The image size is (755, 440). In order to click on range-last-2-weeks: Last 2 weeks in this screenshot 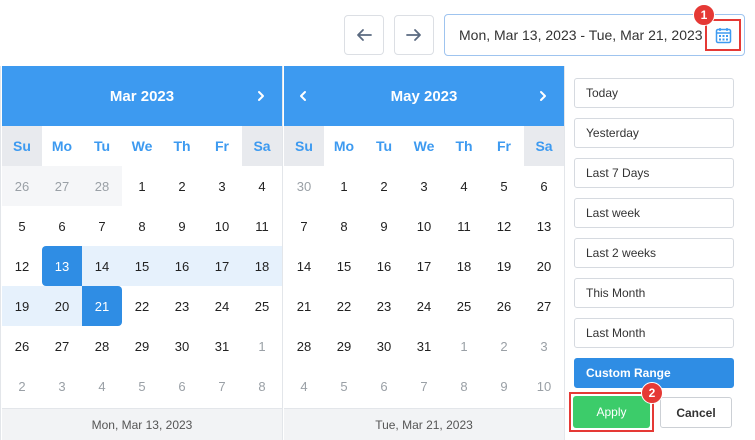, I will do `click(654, 253)`.